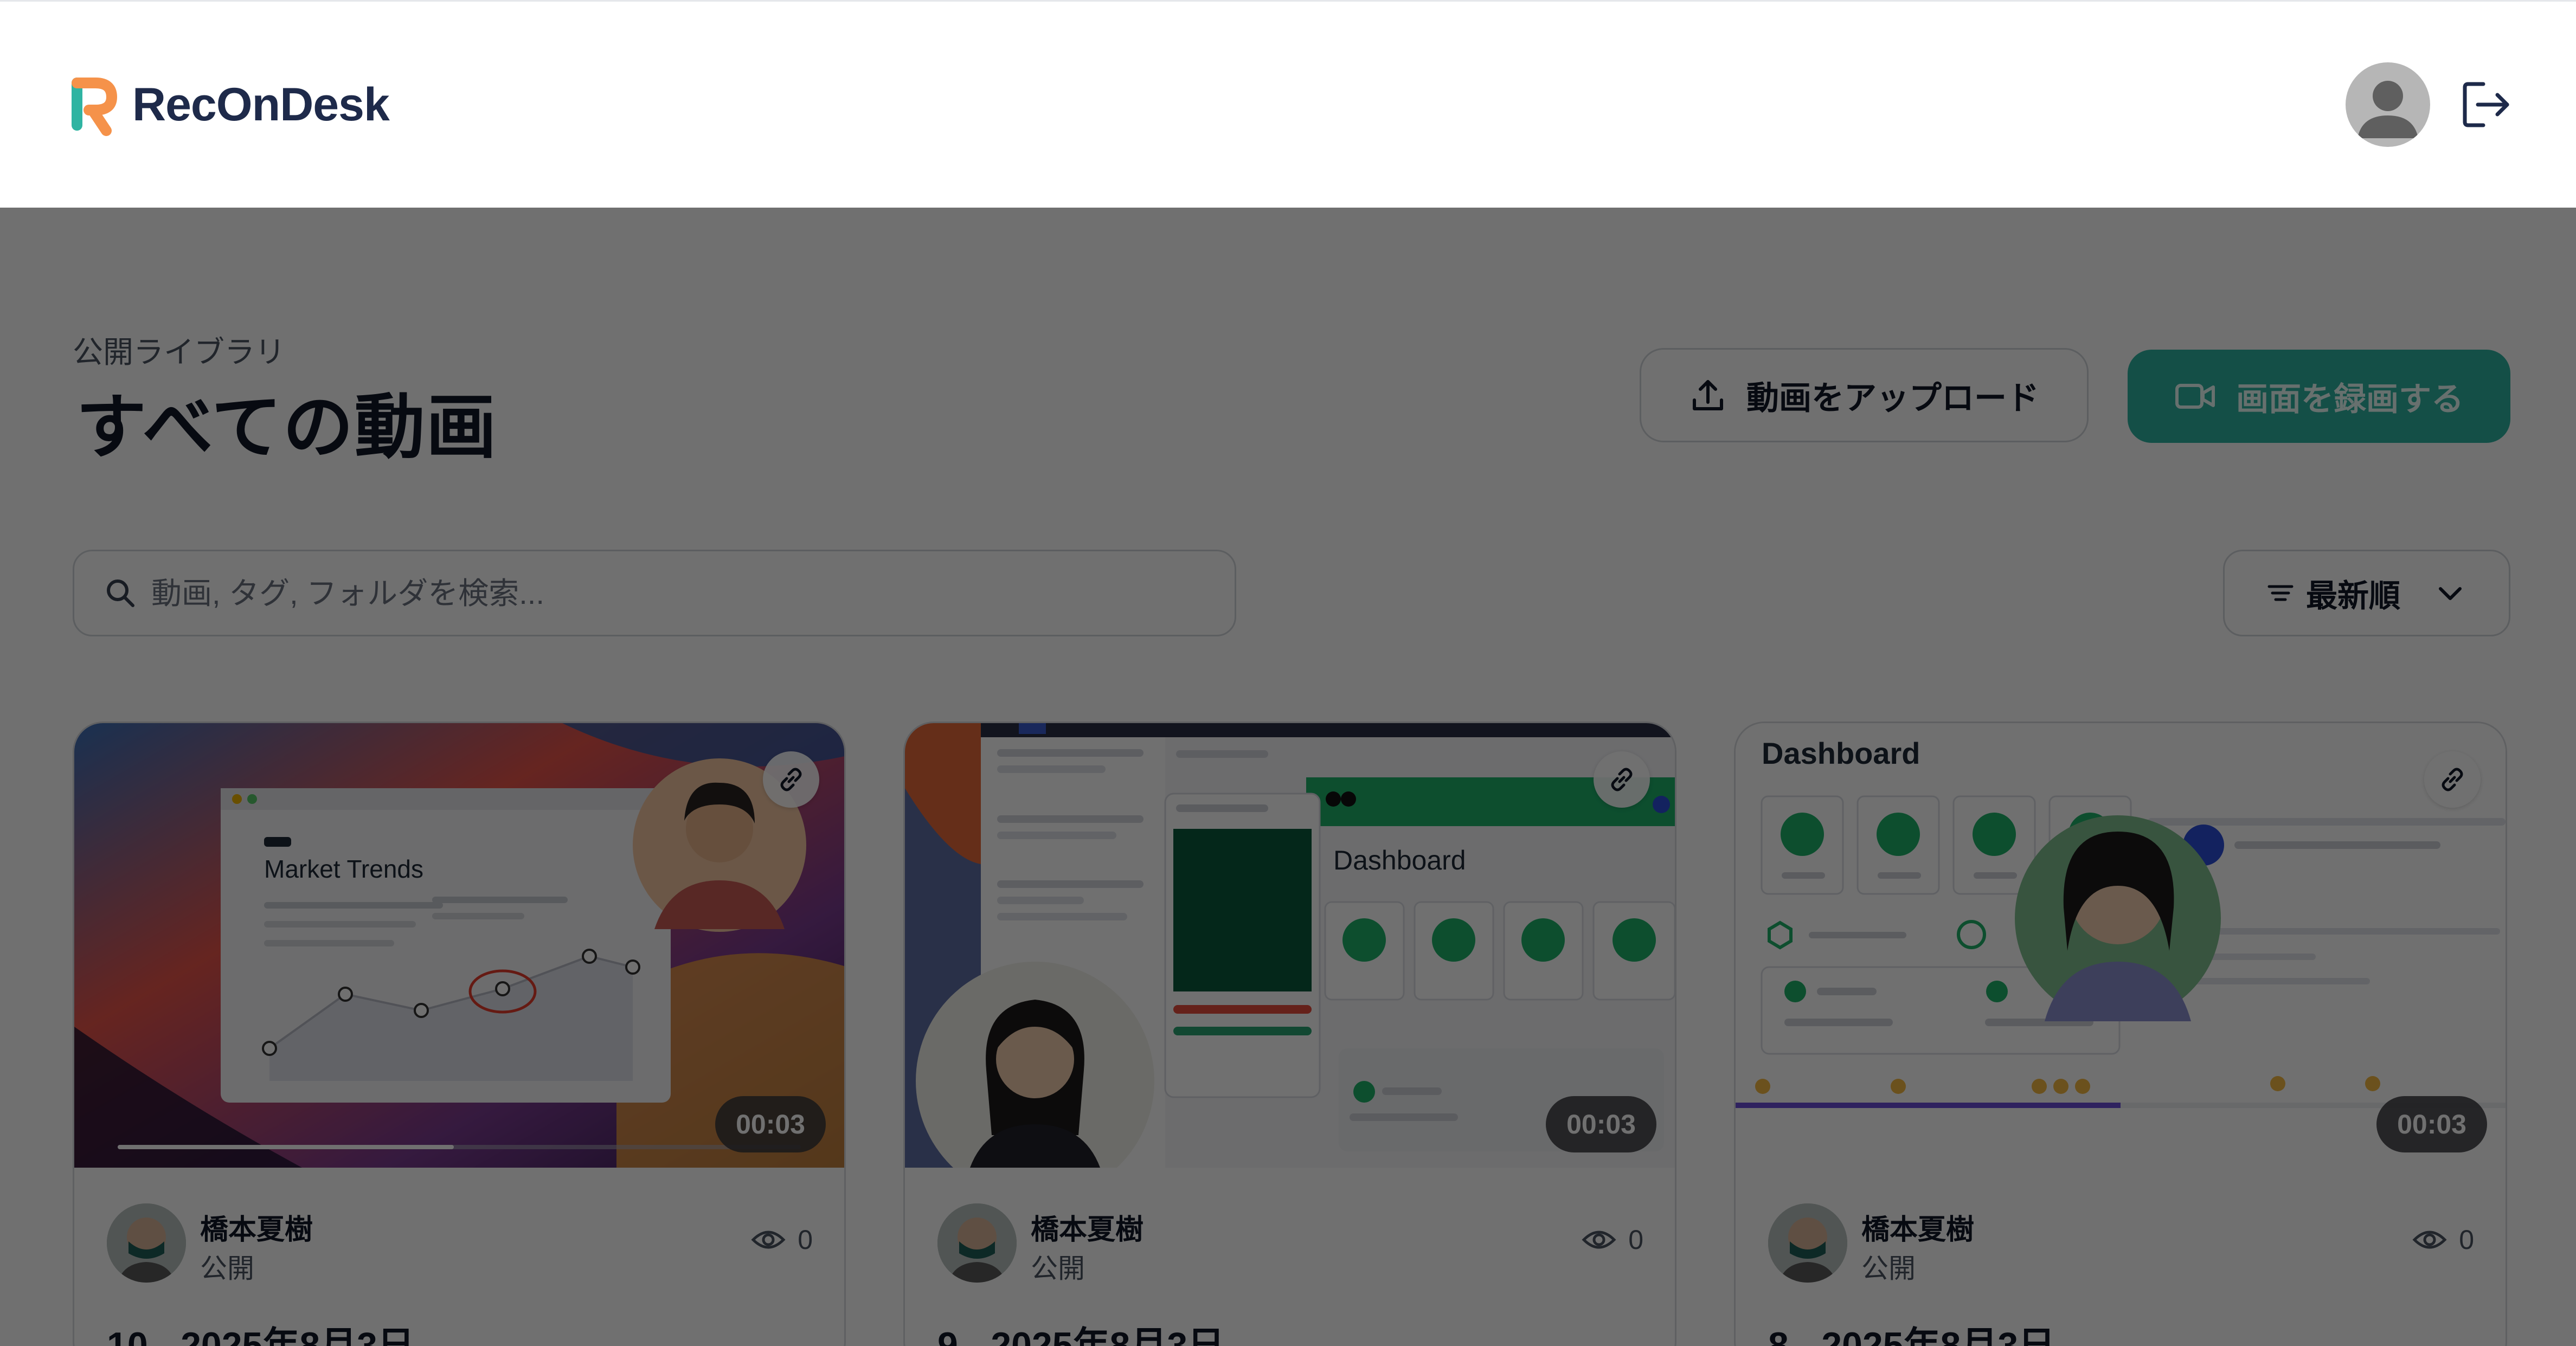  I want to click on upload-video-button: 動画をアップロード, so click(1865, 395).